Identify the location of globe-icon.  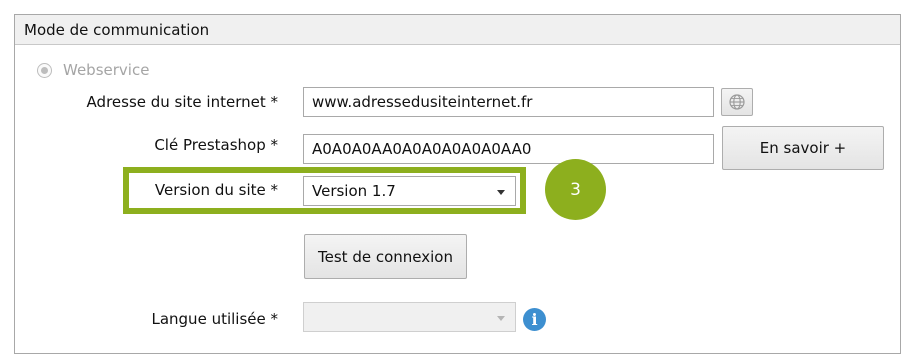
(737, 102).